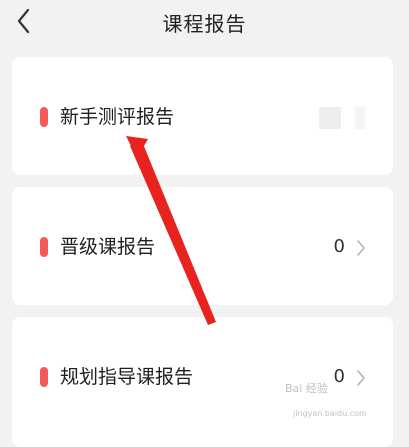 This screenshot has height=447, width=409. I want to click on report-label: 晋级课报告, so click(108, 247).